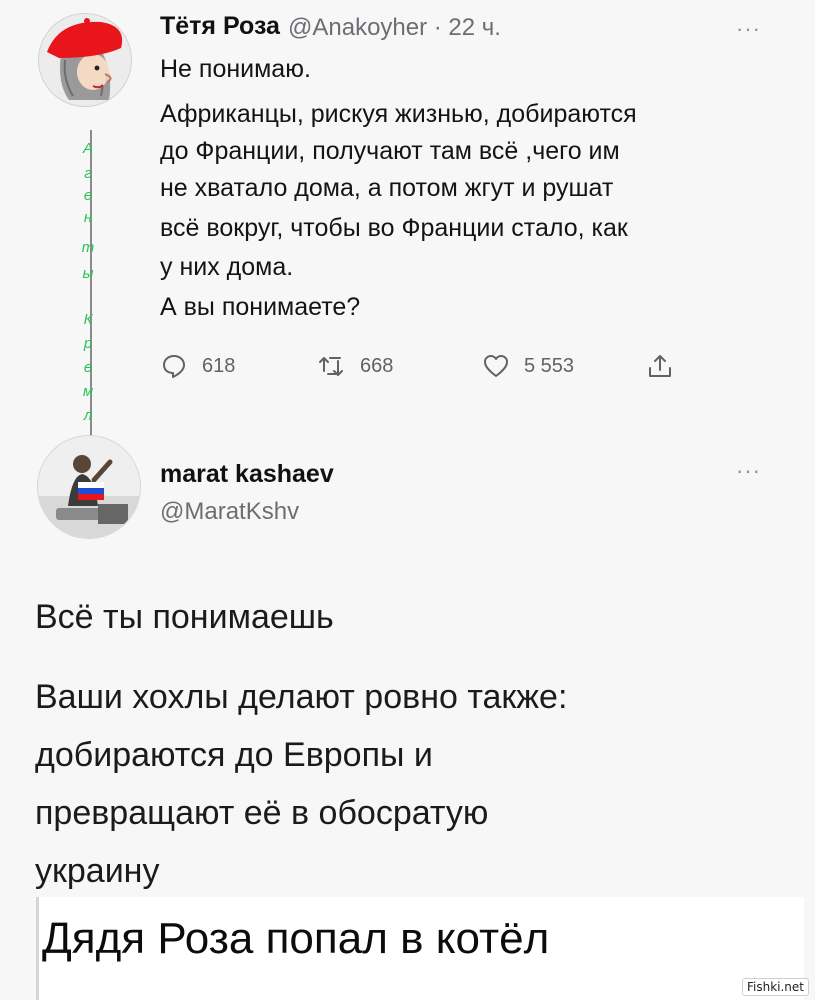 The width and height of the screenshot is (815, 1000). I want to click on retweet-button: 668, so click(355, 366).